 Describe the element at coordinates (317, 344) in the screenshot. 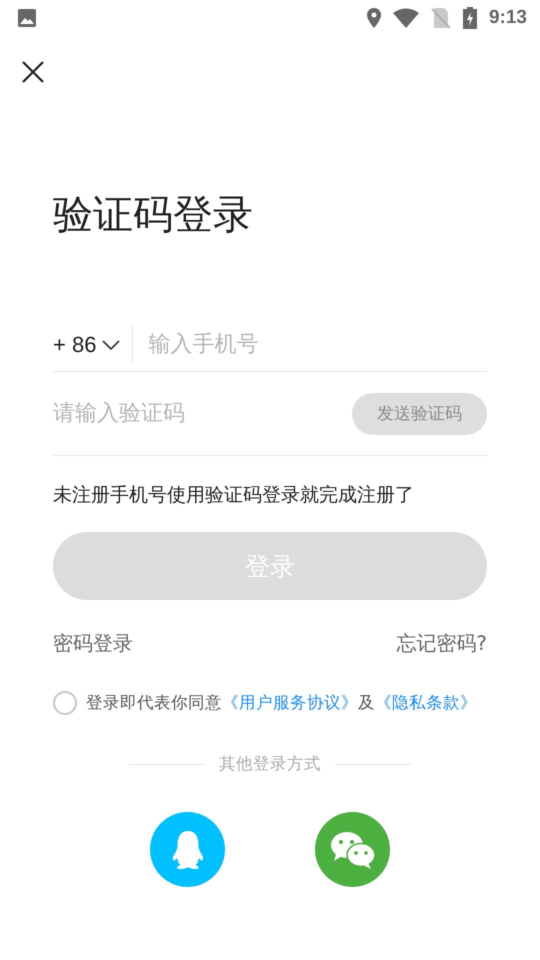

I see `phone-input-field: 输入手机号` at that location.